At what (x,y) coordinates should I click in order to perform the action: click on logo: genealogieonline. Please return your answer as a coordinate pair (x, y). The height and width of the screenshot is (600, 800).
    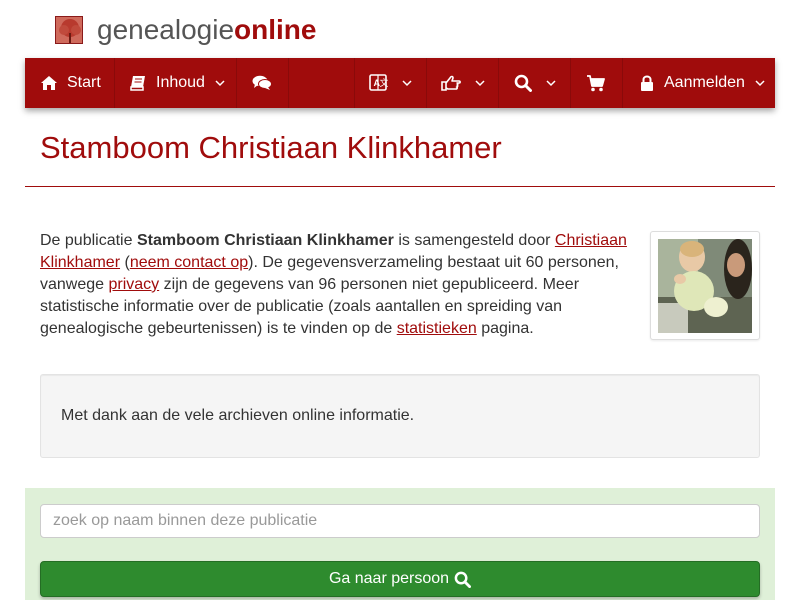
    Looking at the image, I should click on (185, 30).